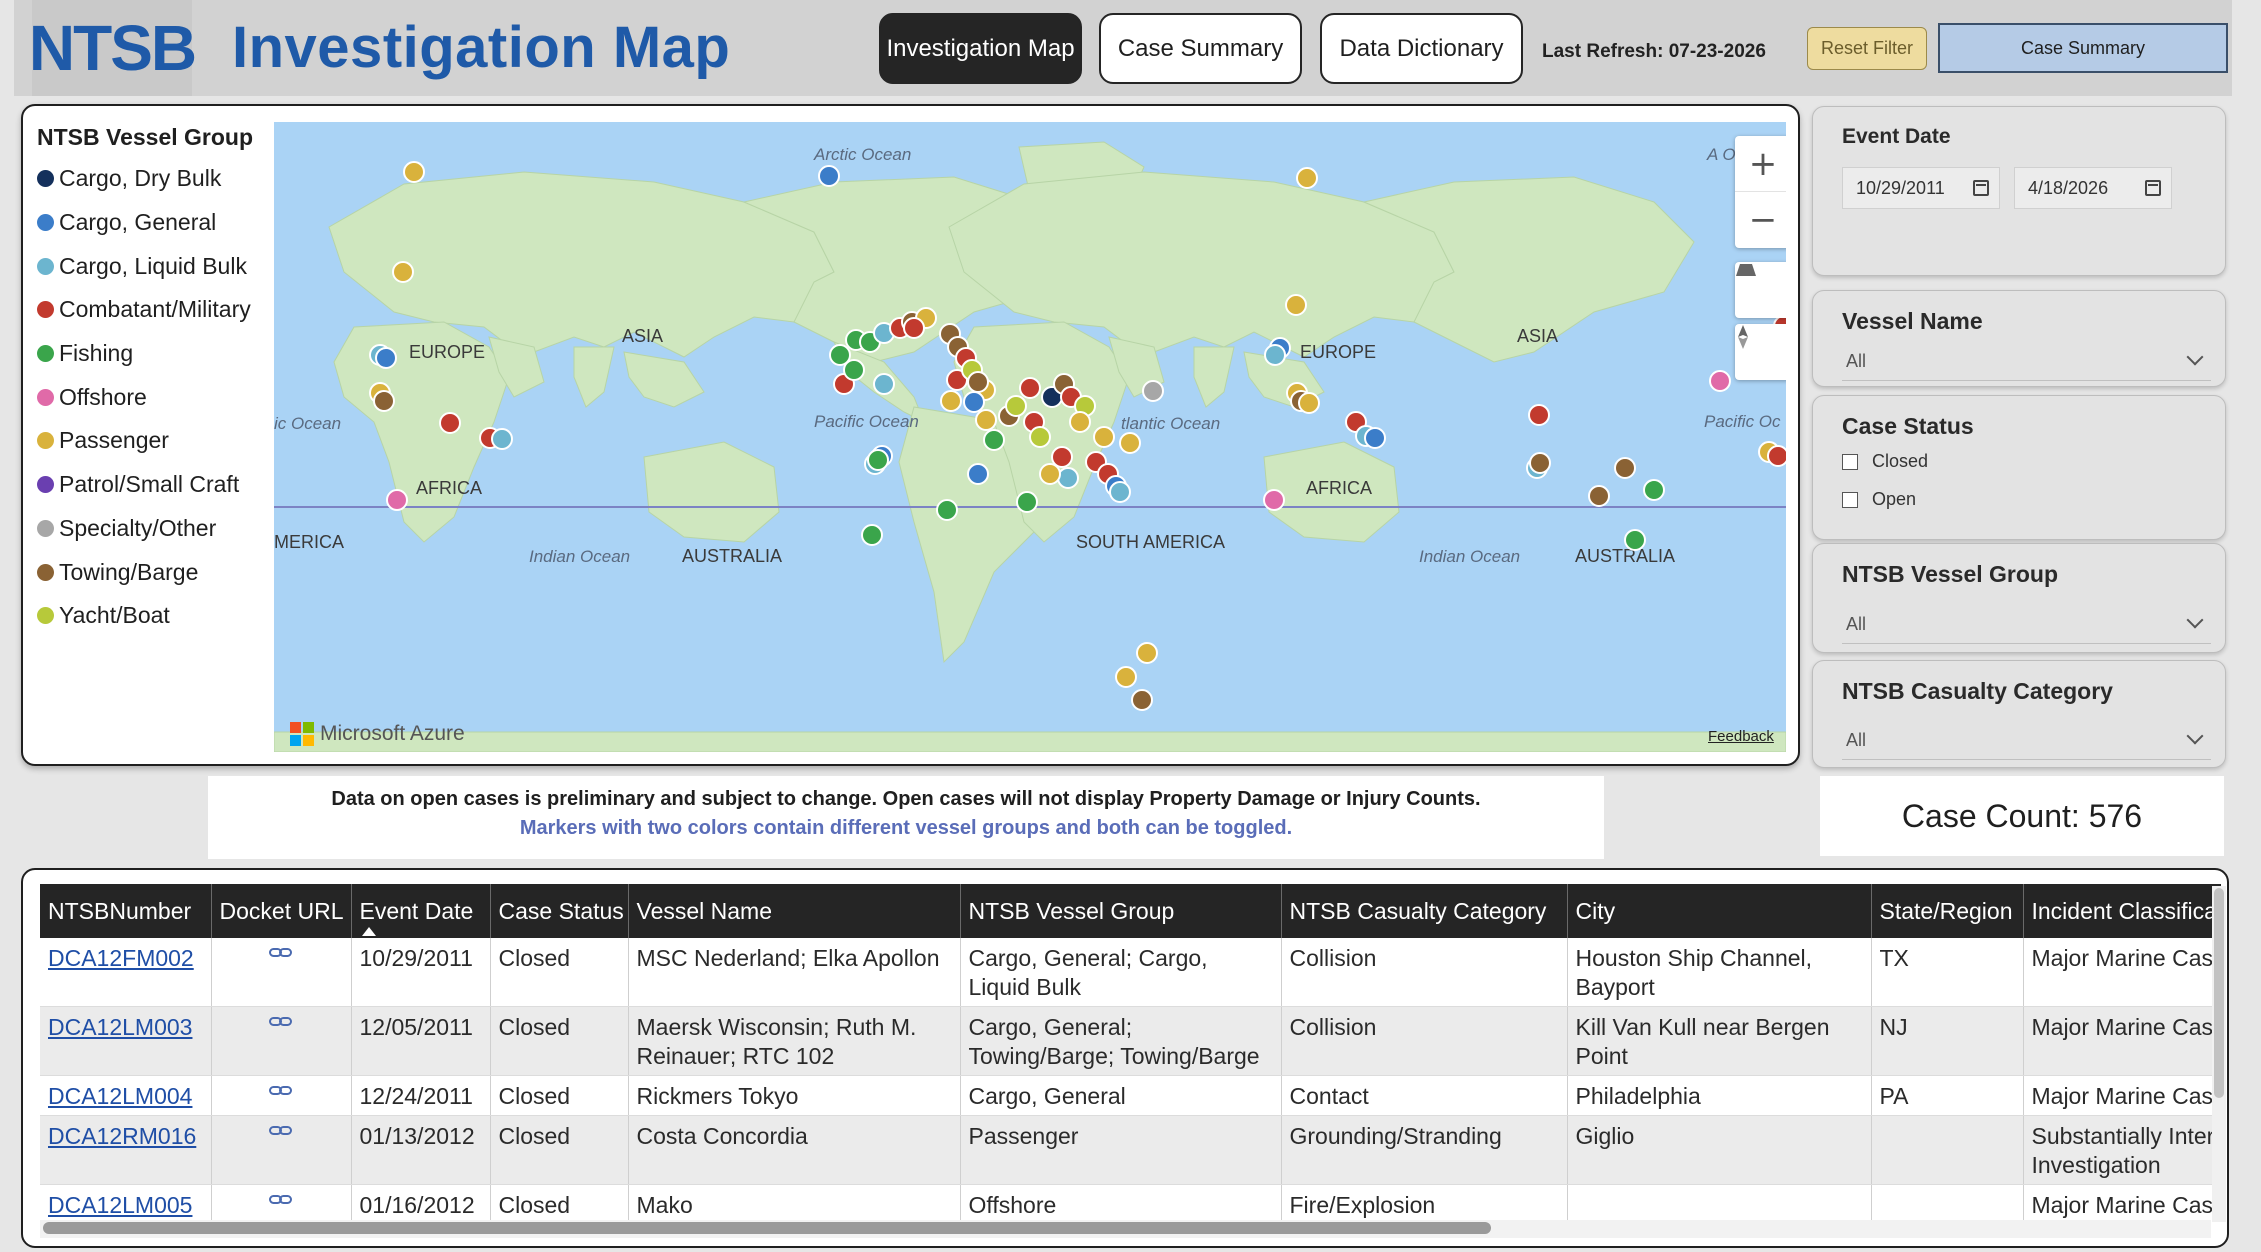 The width and height of the screenshot is (2261, 1252). Describe the element at coordinates (1121, 911) in the screenshot. I see `column-header: NTSB Vessel Group` at that location.